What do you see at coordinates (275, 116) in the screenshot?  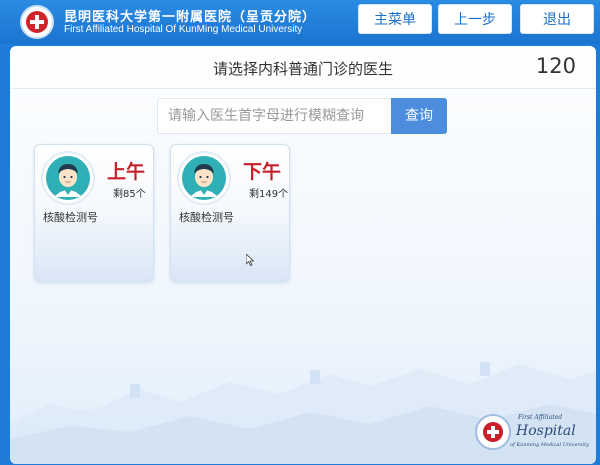 I see `doctor-search-input` at bounding box center [275, 116].